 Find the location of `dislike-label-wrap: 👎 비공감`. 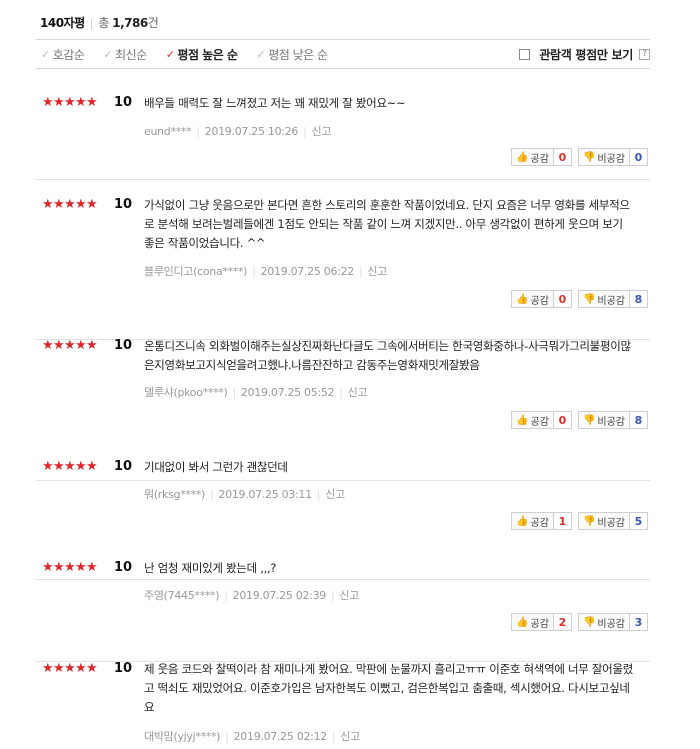

dislike-label-wrap: 👎 비공감 is located at coordinates (604, 420).